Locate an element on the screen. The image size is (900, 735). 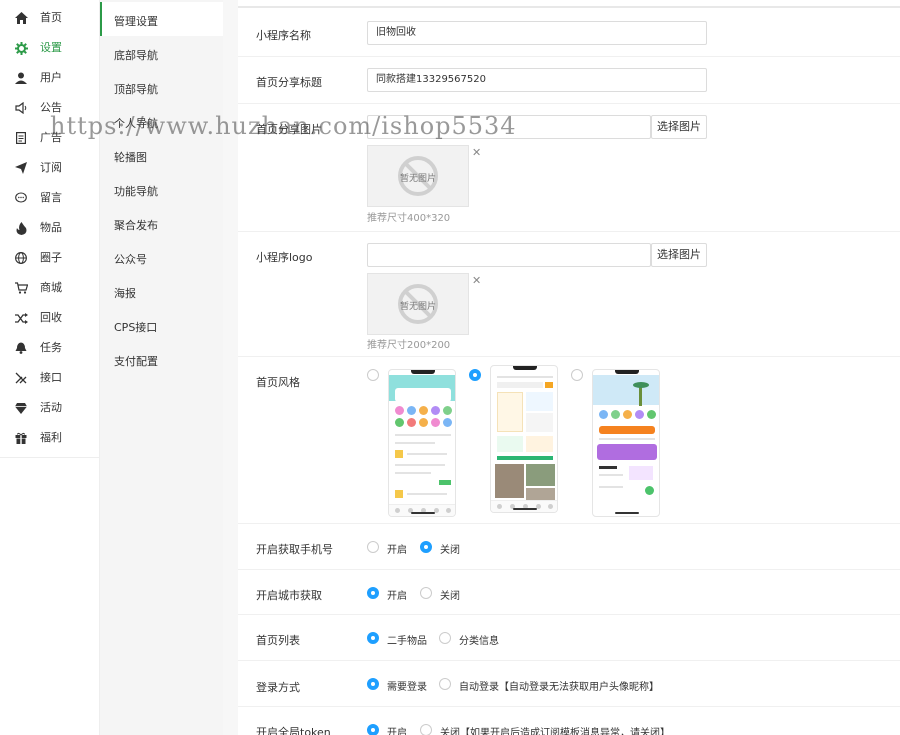
phone-auth-off-radio is located at coordinates (426, 547).